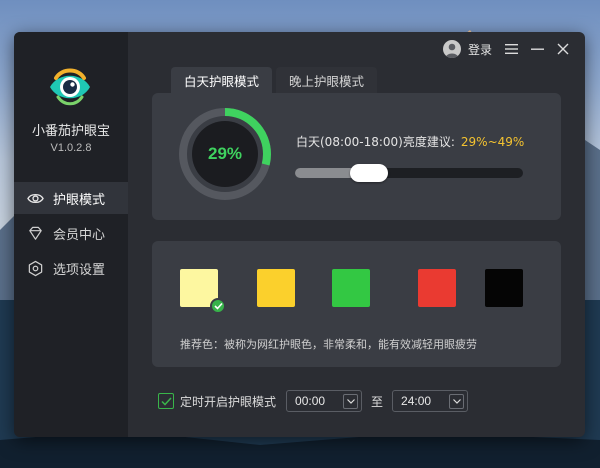  I want to click on sidebar-item-eye-mode: 护眼模式, so click(71, 198).